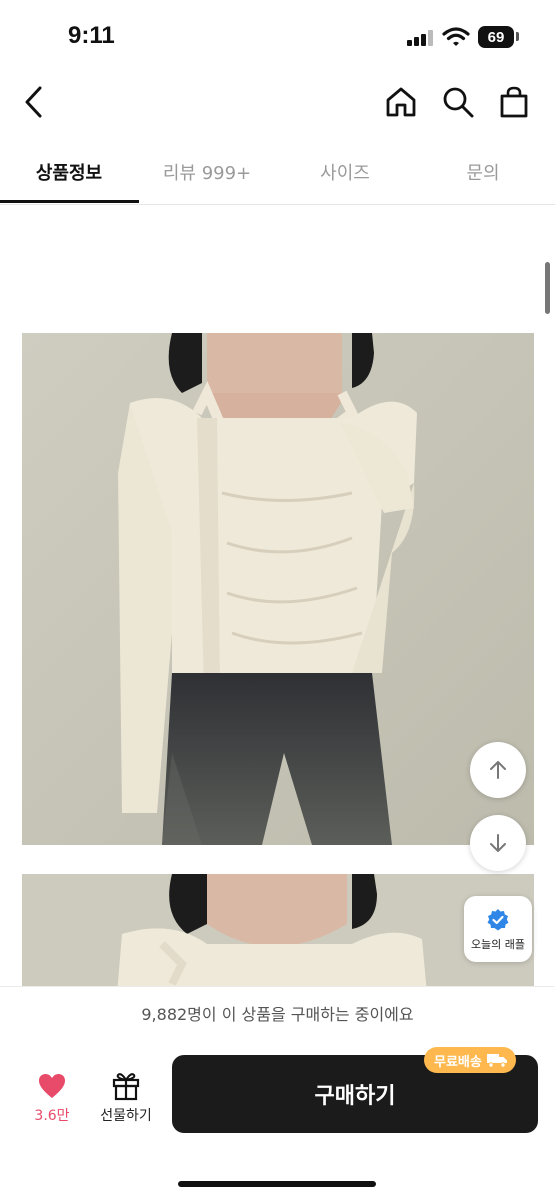 Image resolution: width=555 pixels, height=1200 pixels. I want to click on verified-badge-icon, so click(498, 920).